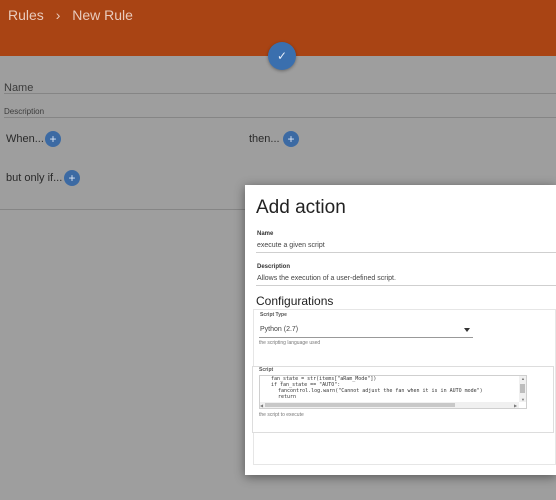 The height and width of the screenshot is (500, 556). I want to click on rule-description-label: Description, so click(24, 111).